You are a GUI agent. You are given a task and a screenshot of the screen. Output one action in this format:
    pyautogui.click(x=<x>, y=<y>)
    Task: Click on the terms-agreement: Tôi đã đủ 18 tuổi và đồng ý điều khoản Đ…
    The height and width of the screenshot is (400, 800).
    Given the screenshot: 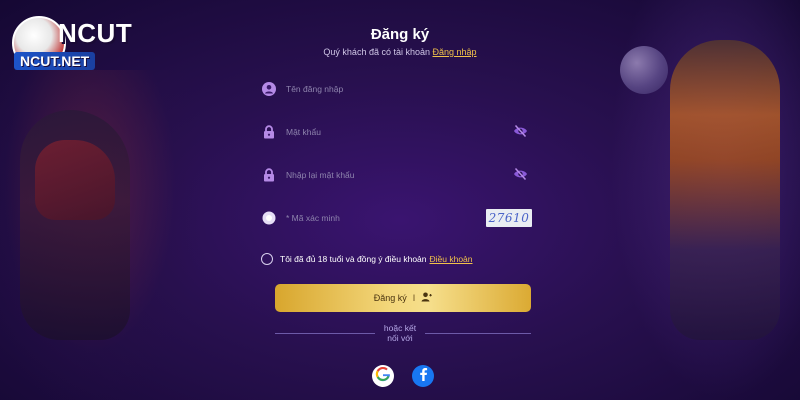 What is the action you would take?
    pyautogui.click(x=367, y=259)
    